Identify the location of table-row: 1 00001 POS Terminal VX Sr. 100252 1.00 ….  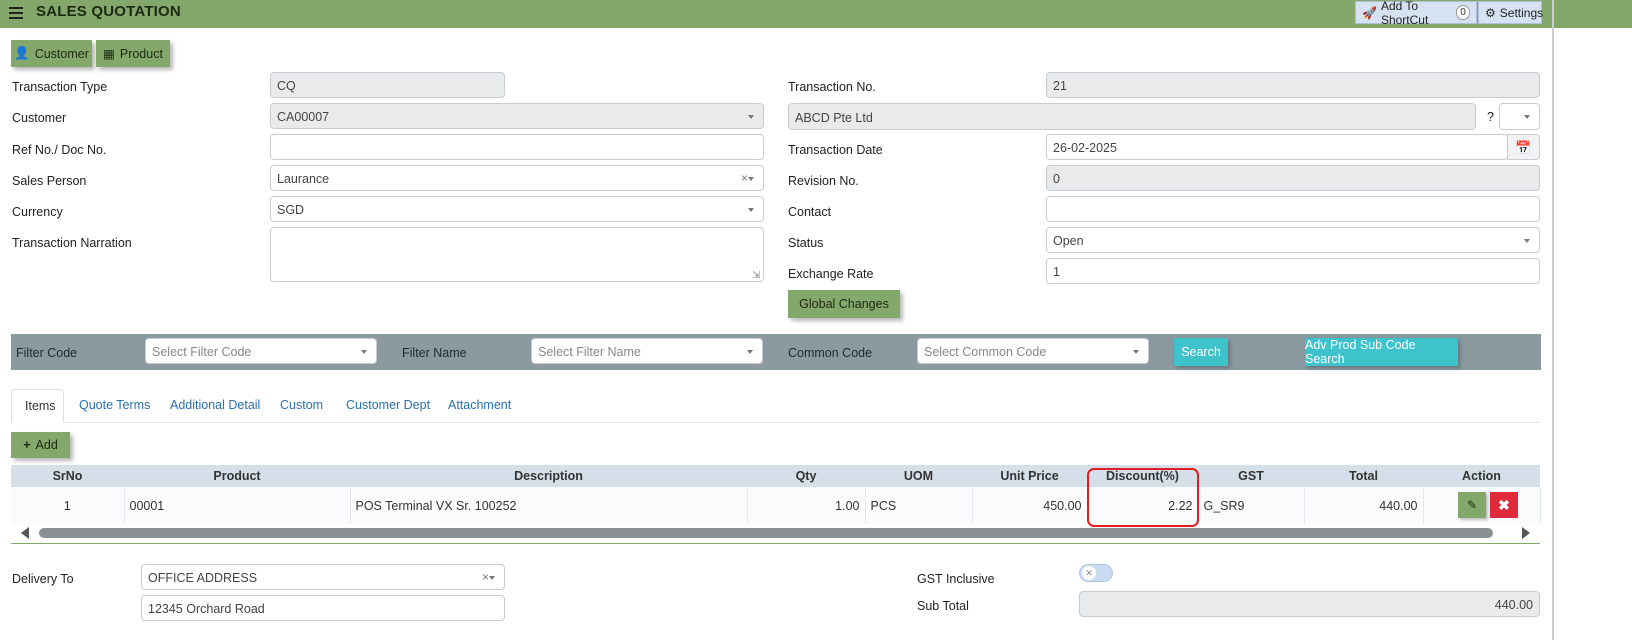
(776, 505).